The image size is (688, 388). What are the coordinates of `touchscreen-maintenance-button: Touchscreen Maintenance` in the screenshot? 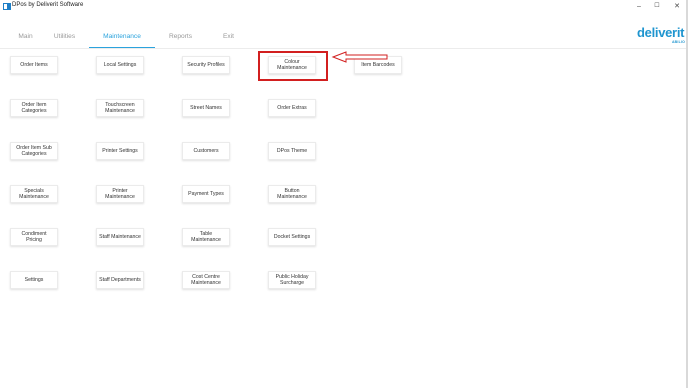 It's located at (120, 108).